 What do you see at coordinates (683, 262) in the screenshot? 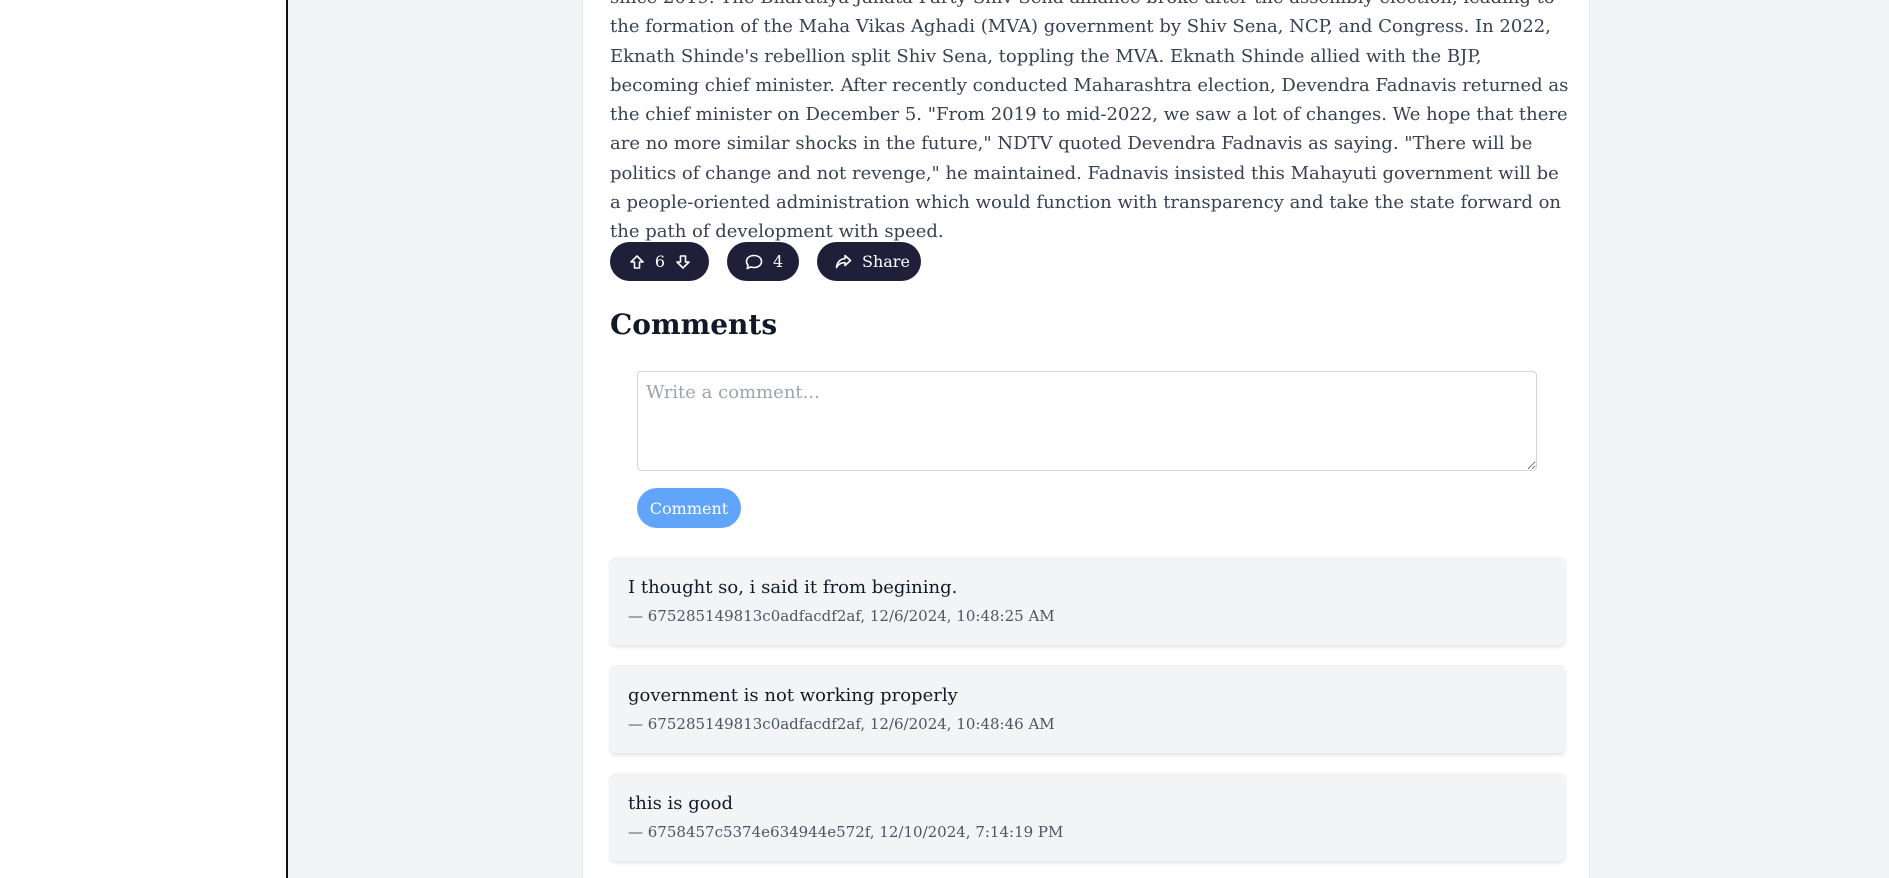
I see `arrow-down-icon` at bounding box center [683, 262].